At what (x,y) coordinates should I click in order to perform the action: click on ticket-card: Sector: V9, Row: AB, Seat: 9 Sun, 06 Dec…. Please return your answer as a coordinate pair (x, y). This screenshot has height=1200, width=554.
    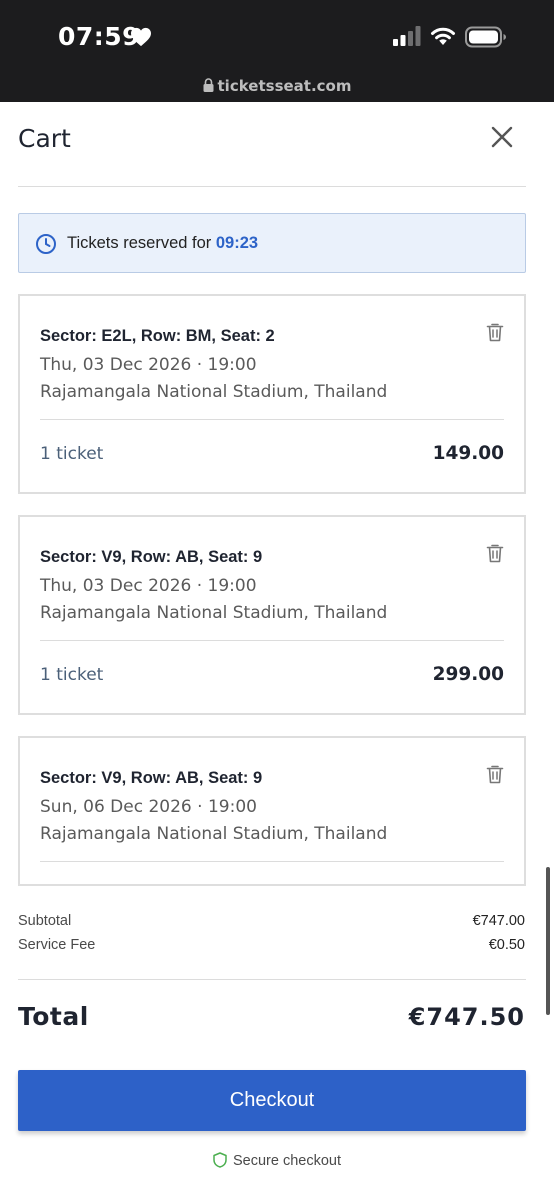
    Looking at the image, I should click on (272, 811).